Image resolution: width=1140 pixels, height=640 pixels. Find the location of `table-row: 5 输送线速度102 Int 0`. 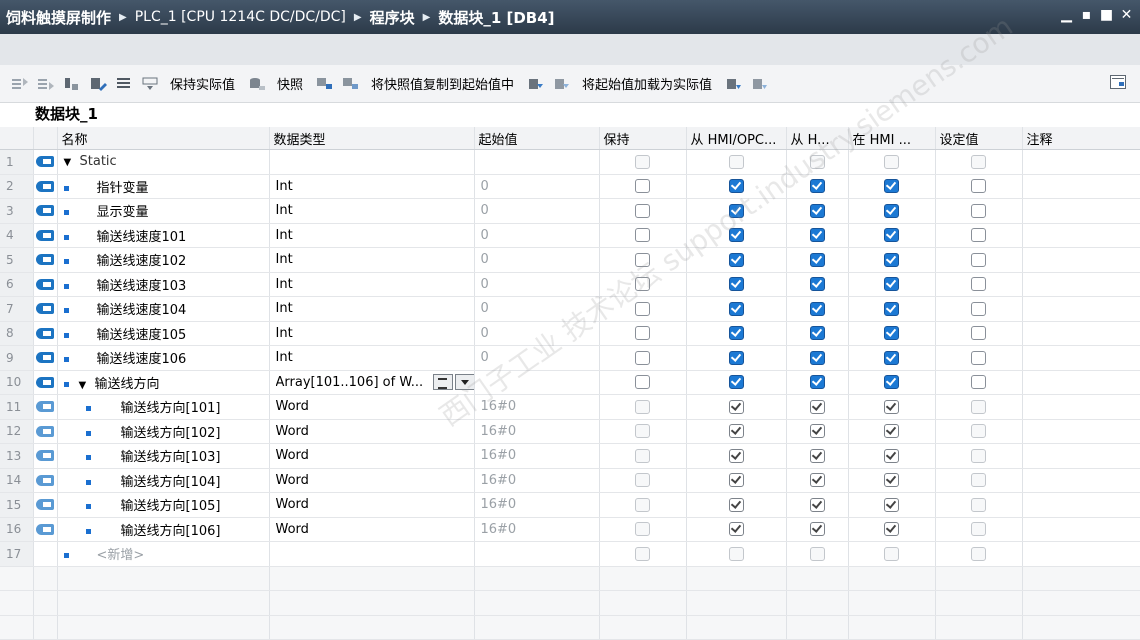

table-row: 5 输送线速度102 Int 0 is located at coordinates (570, 260).